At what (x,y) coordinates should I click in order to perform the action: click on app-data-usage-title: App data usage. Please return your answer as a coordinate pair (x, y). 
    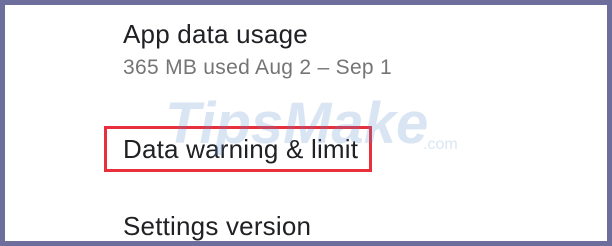
    Looking at the image, I should click on (215, 34).